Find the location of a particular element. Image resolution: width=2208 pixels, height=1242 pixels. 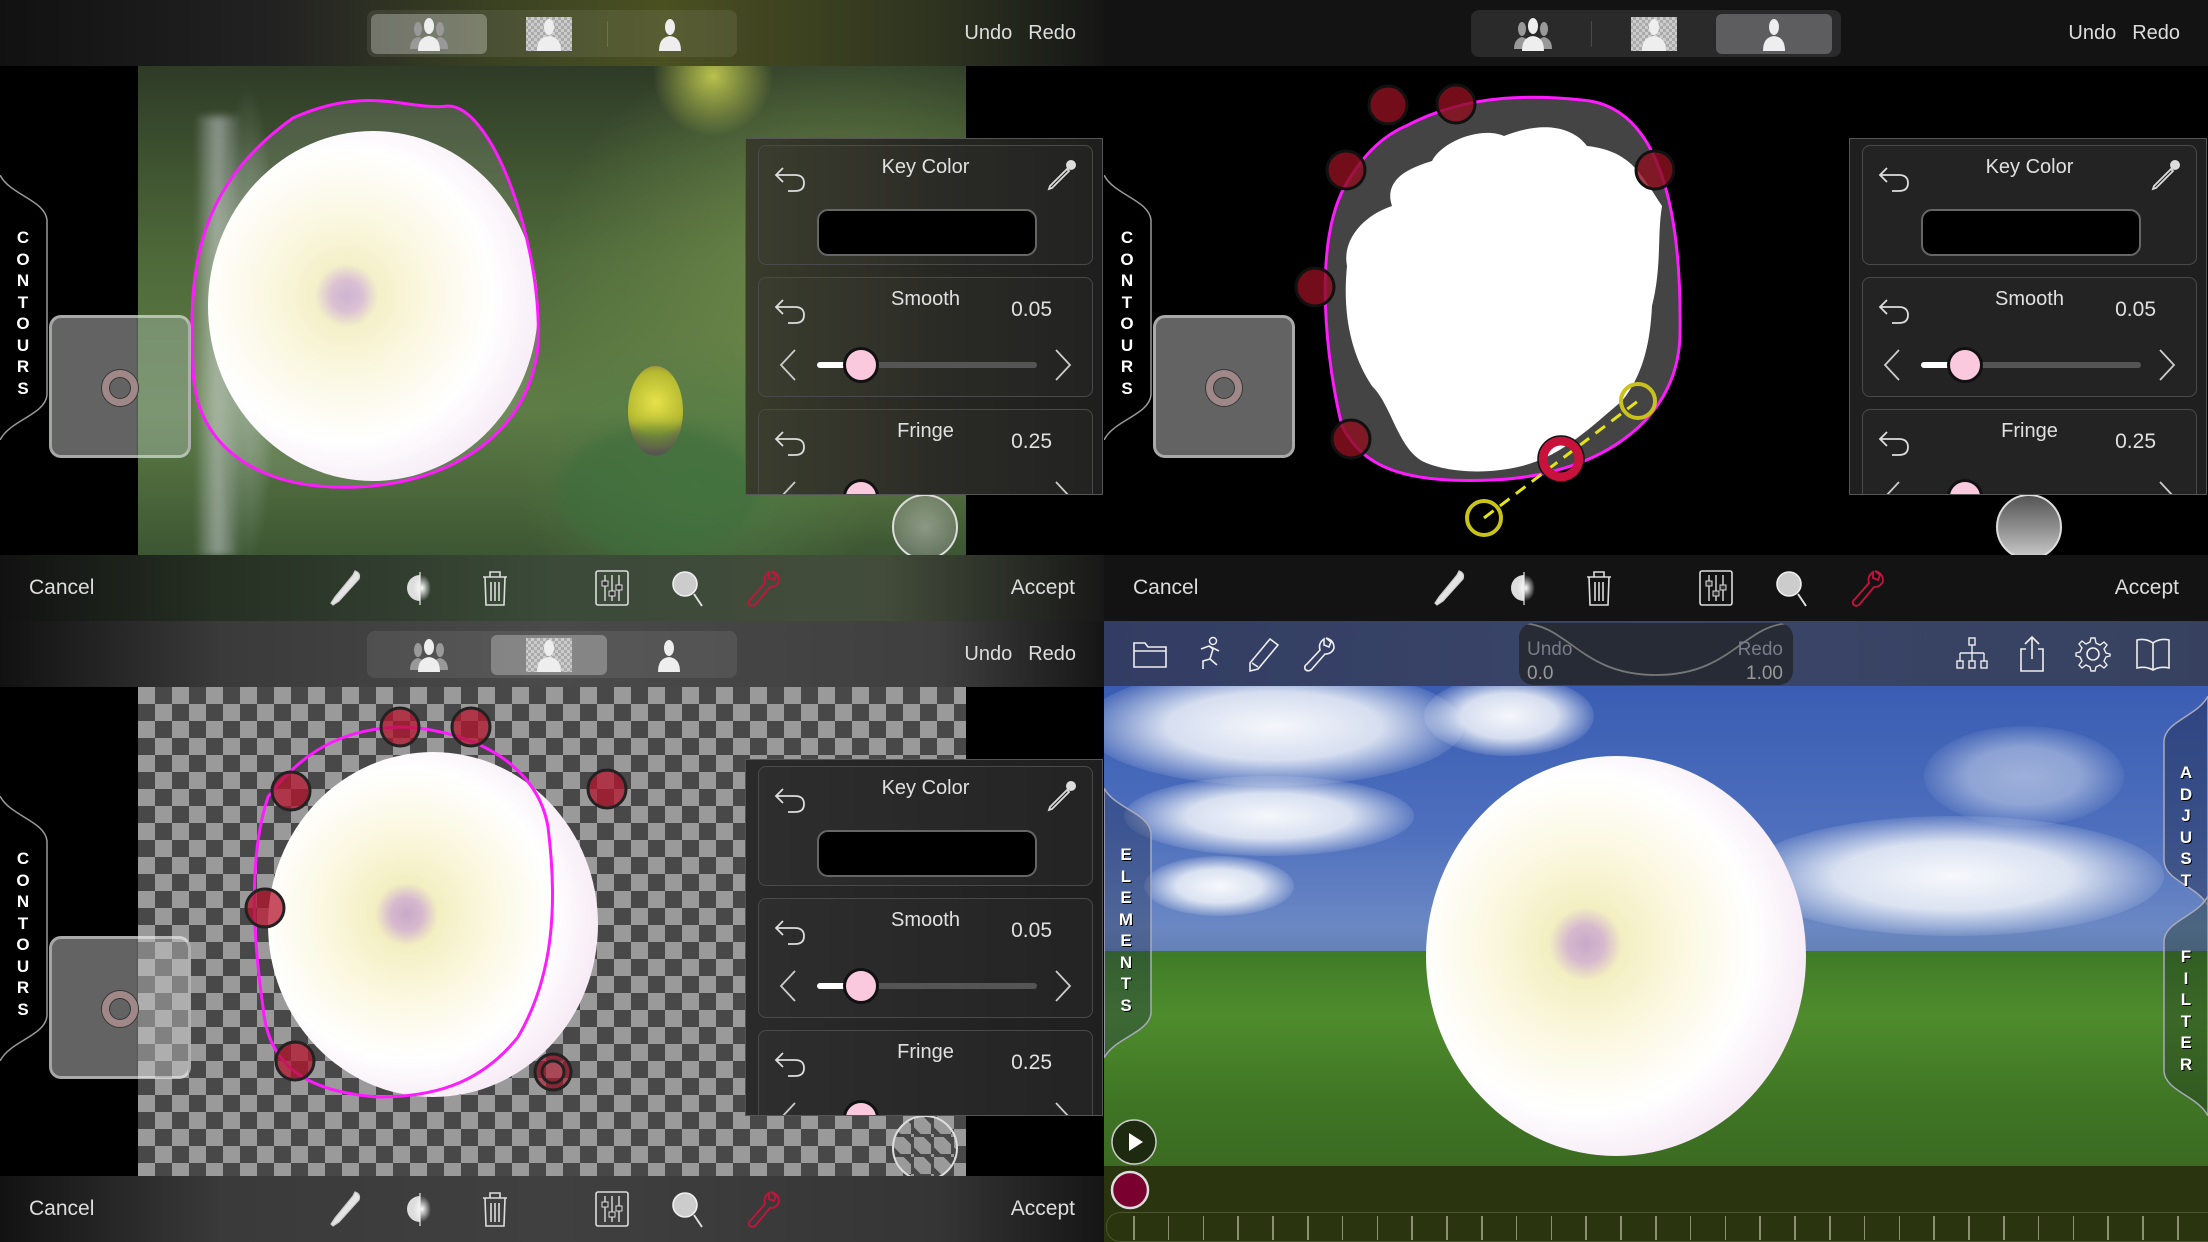

dahlia-flower is located at coordinates (1616, 956).